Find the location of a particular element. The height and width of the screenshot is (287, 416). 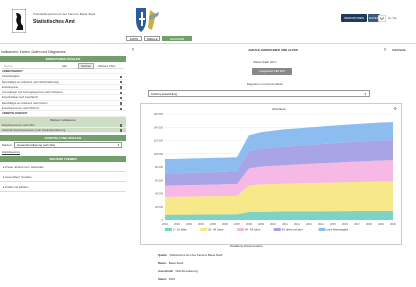

footnote-key: Ausschnitt: is located at coordinates (166, 271).